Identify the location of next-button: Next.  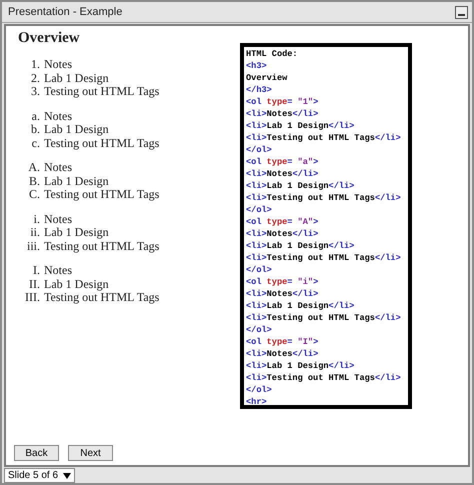
(90, 453).